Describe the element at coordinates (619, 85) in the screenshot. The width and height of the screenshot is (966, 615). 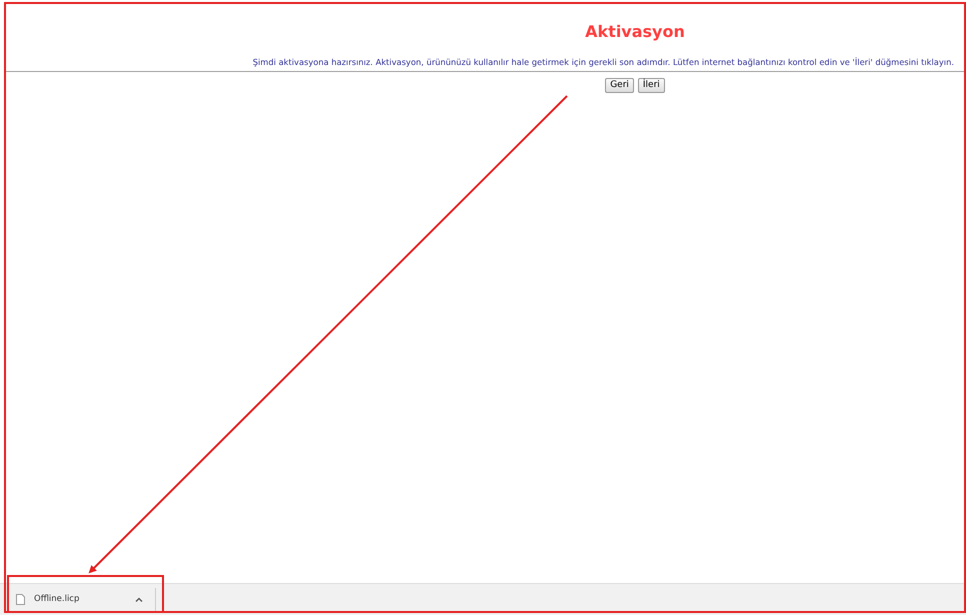
I see `nav-button: Geri` at that location.